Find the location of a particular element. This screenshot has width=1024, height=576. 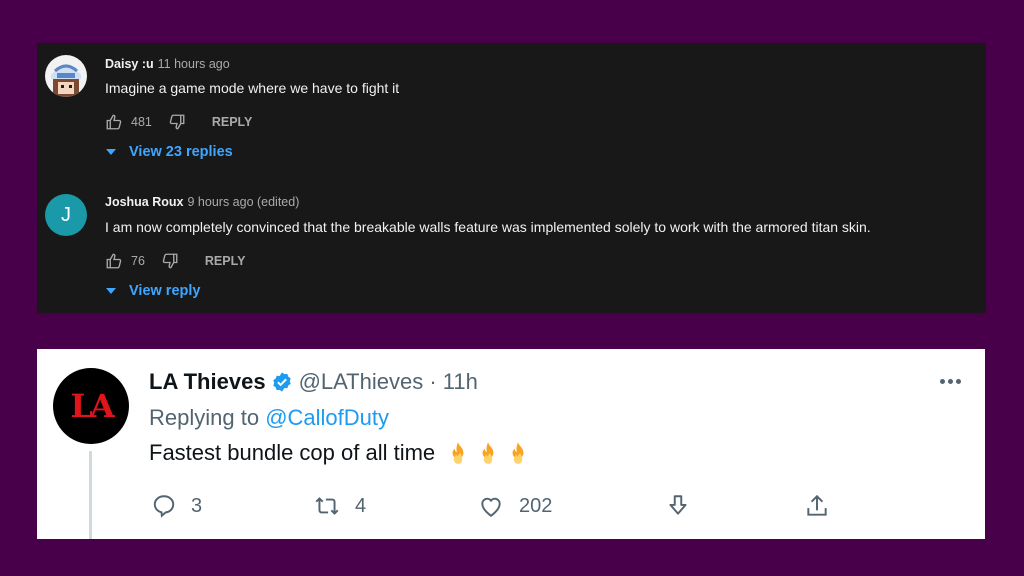

anime-avatar-icon is located at coordinates (66, 76).